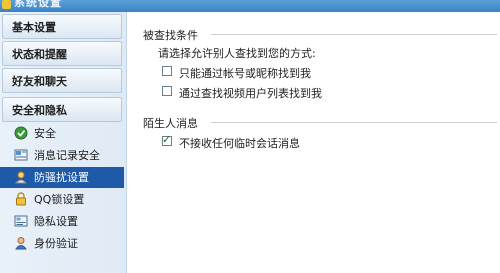 This screenshot has width=500, height=273. I want to click on sidebar-item-label: 防骚扰设置, so click(61, 177).